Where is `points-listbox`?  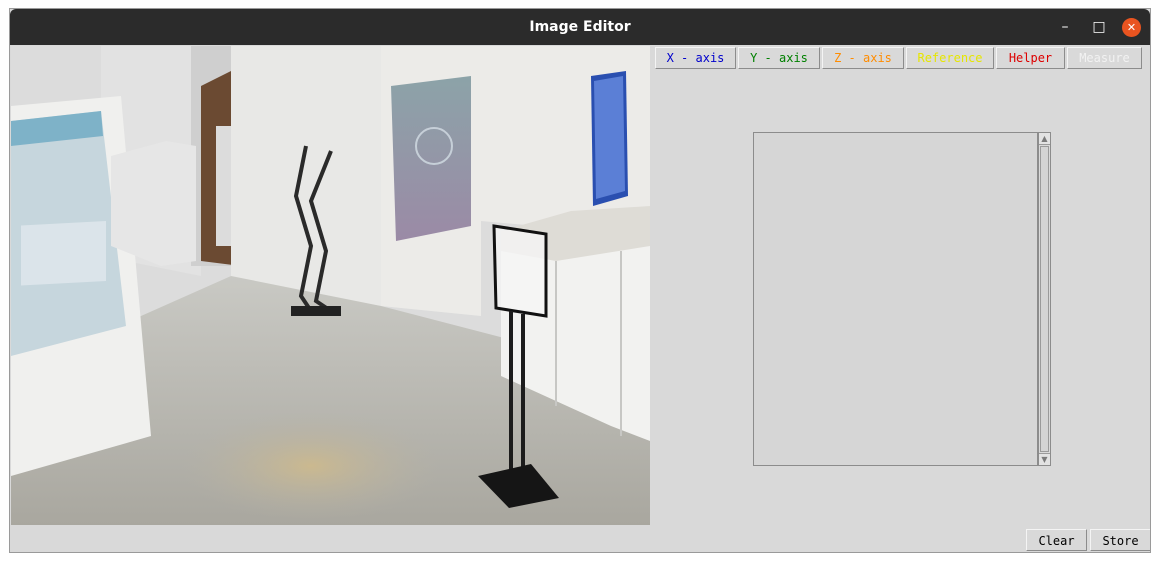 points-listbox is located at coordinates (895, 299).